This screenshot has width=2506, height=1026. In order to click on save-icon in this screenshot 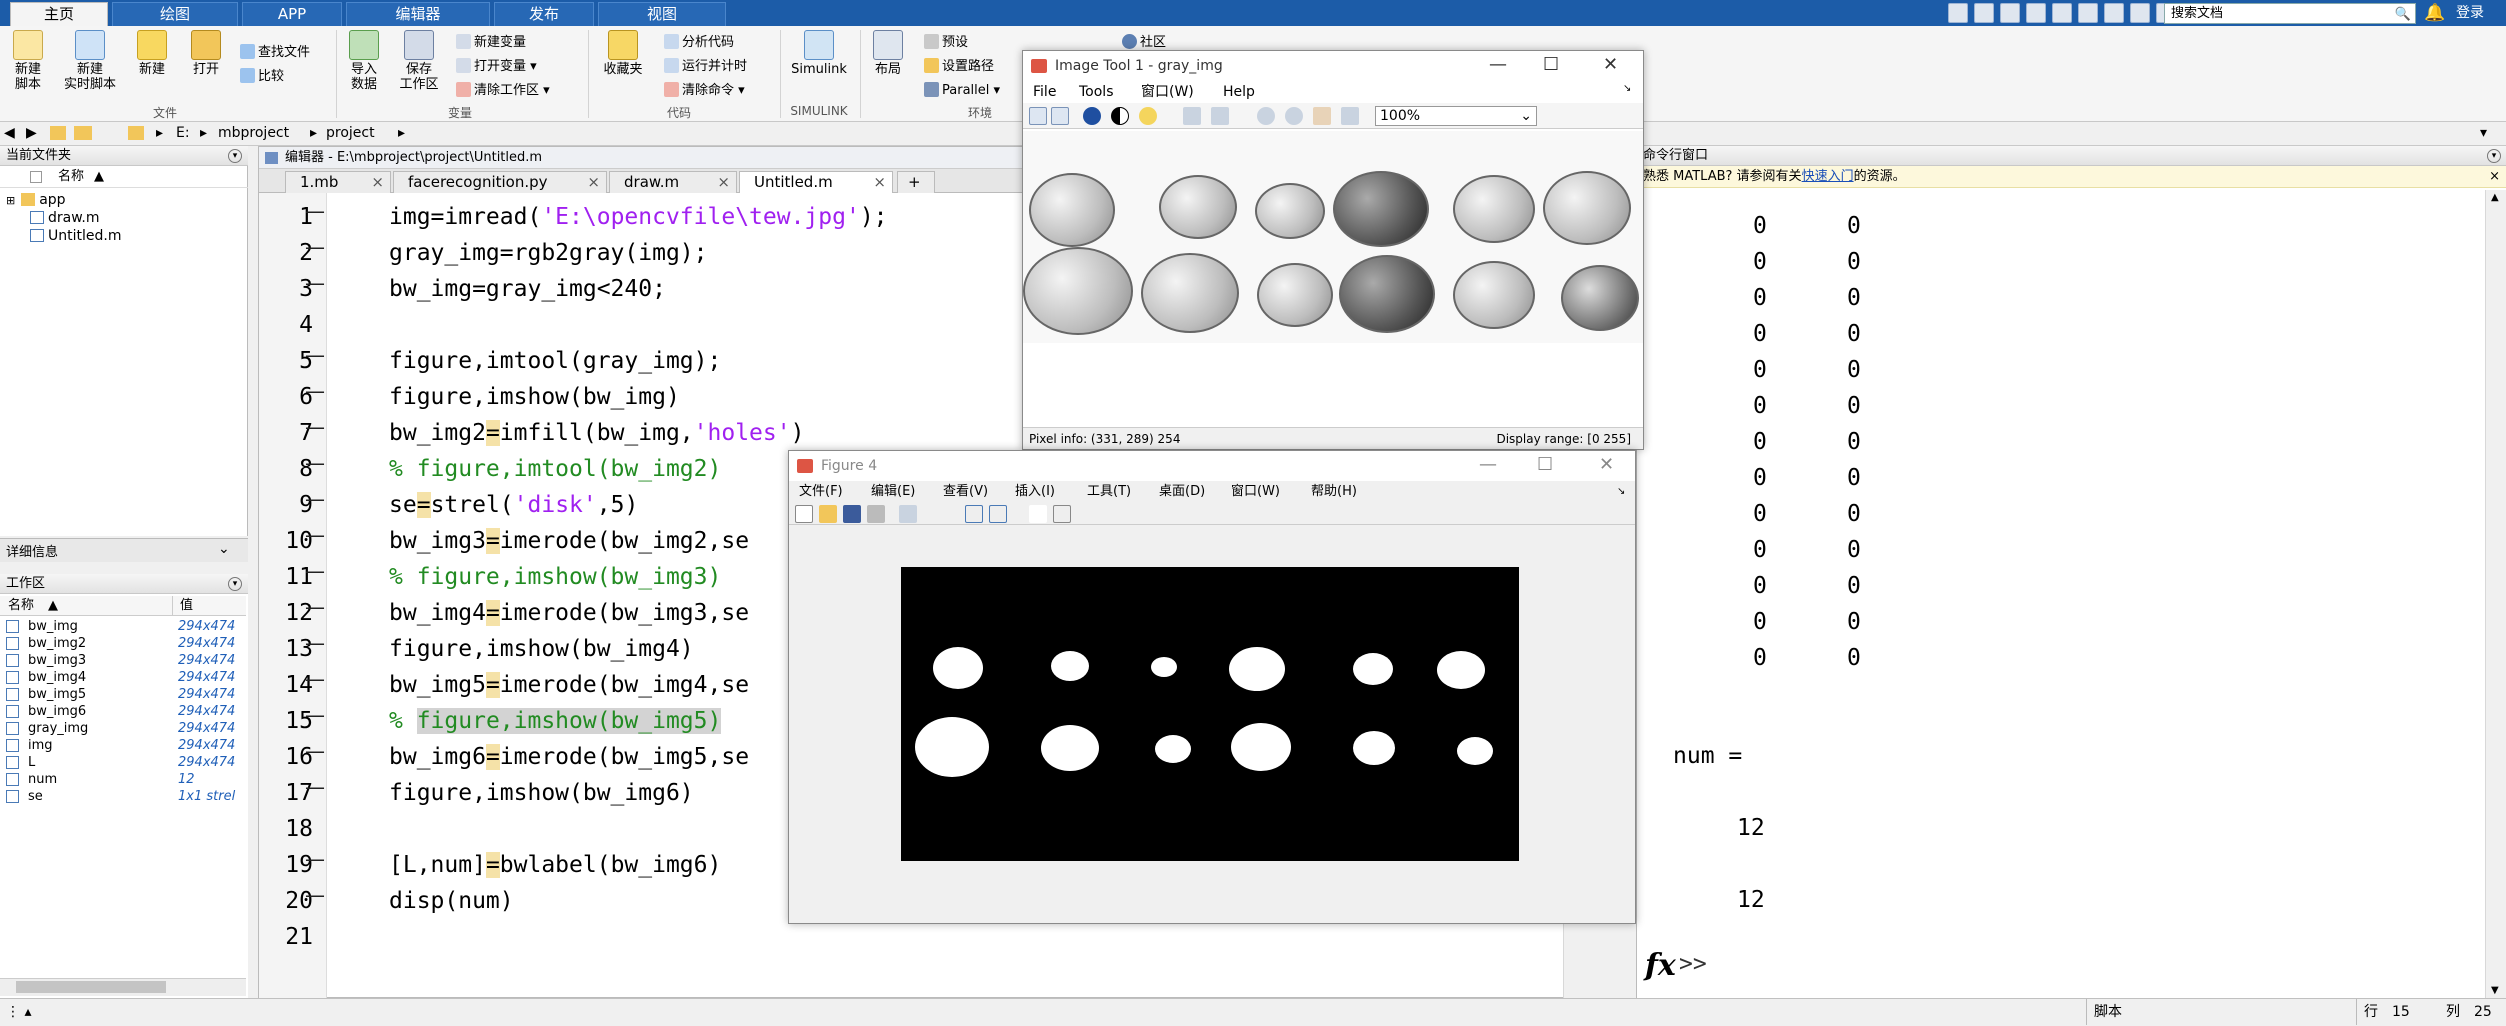, I will do `click(1958, 13)`.